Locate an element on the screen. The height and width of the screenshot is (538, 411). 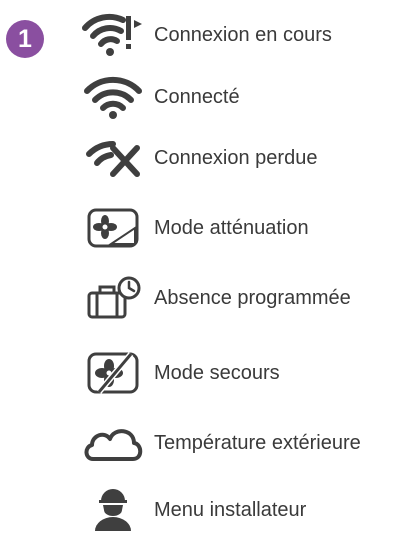
legend-label: Menu installateur is located at coordinates (230, 509).